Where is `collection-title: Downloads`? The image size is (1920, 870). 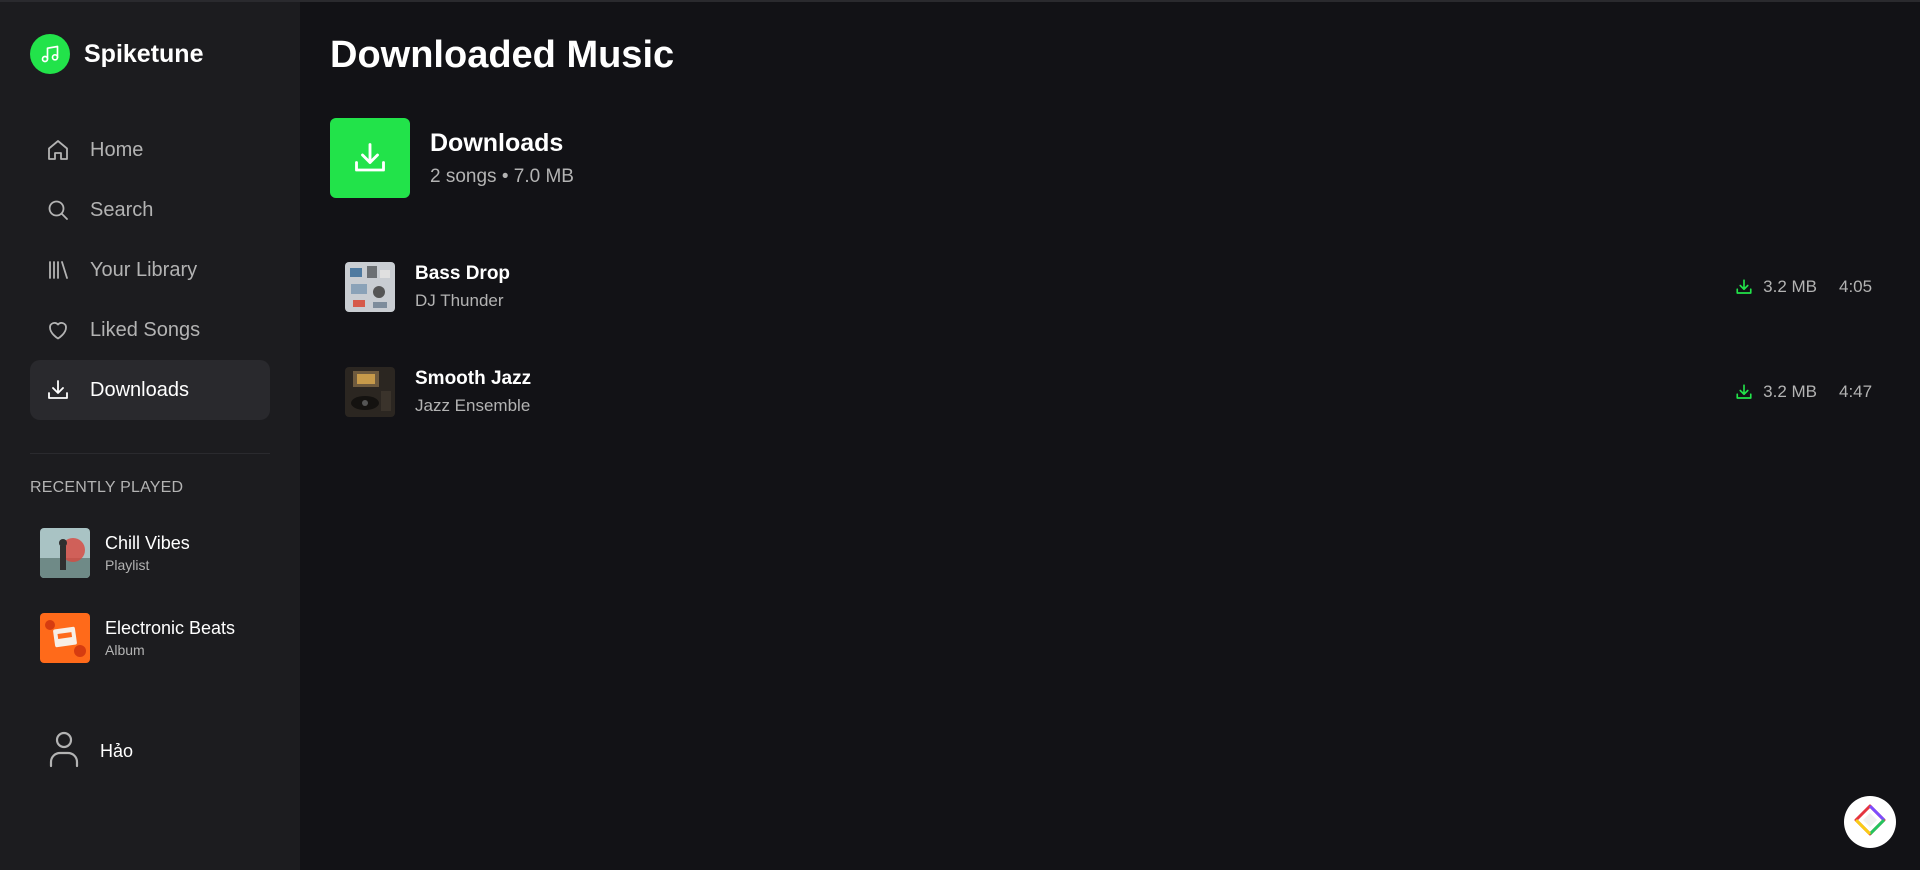
collection-title: Downloads is located at coordinates (497, 142).